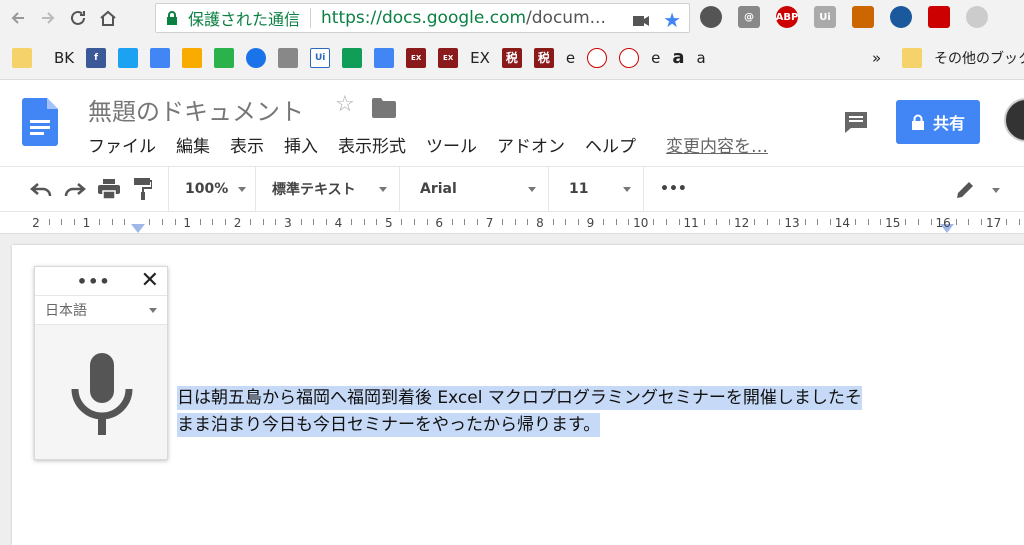  I want to click on bookmark-rss, so click(256, 58).